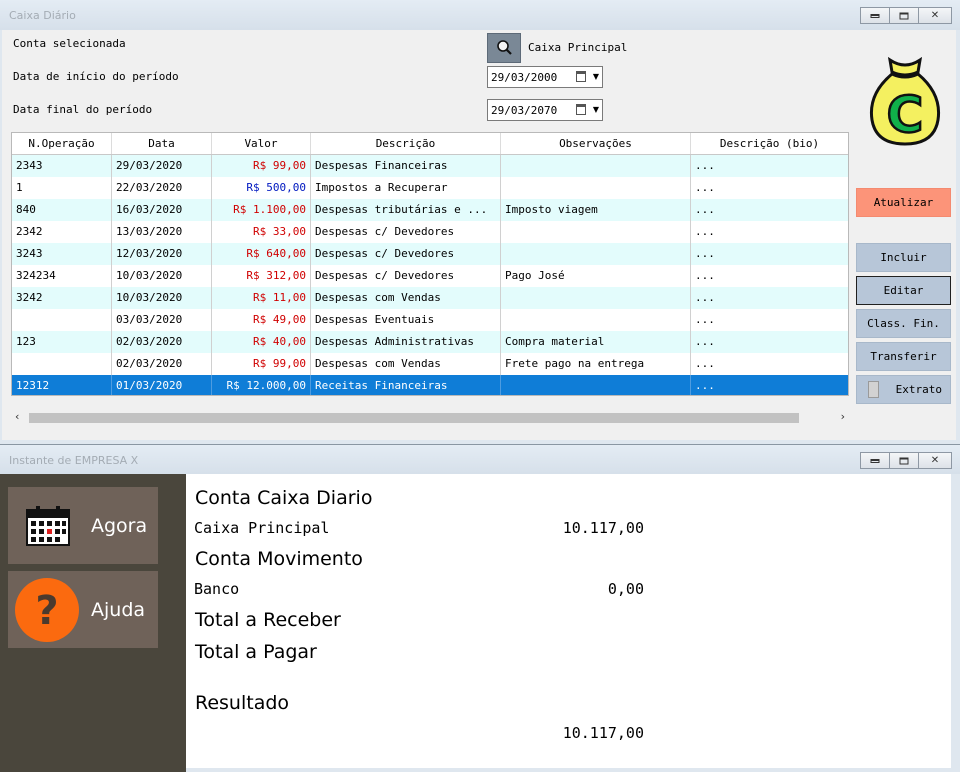 The image size is (960, 772). Describe the element at coordinates (480, 459) in the screenshot. I see `window-titlebar: Instante de EMPRESA X ✕` at that location.